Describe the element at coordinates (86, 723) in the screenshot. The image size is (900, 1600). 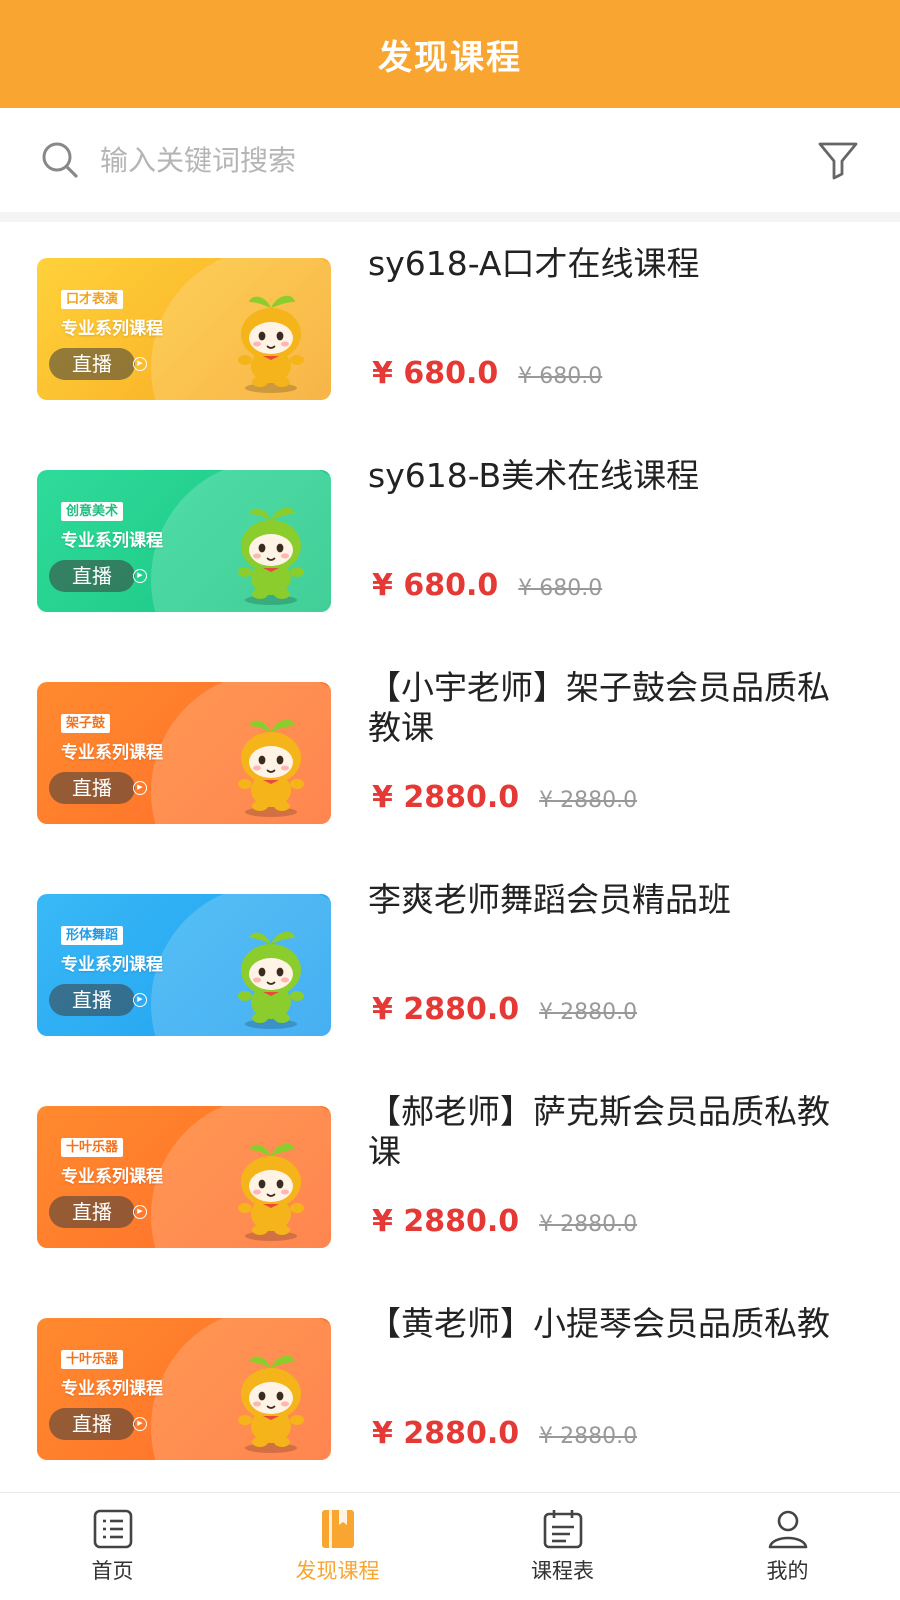
I see `thumbnail-tag: 架子鼓` at that location.